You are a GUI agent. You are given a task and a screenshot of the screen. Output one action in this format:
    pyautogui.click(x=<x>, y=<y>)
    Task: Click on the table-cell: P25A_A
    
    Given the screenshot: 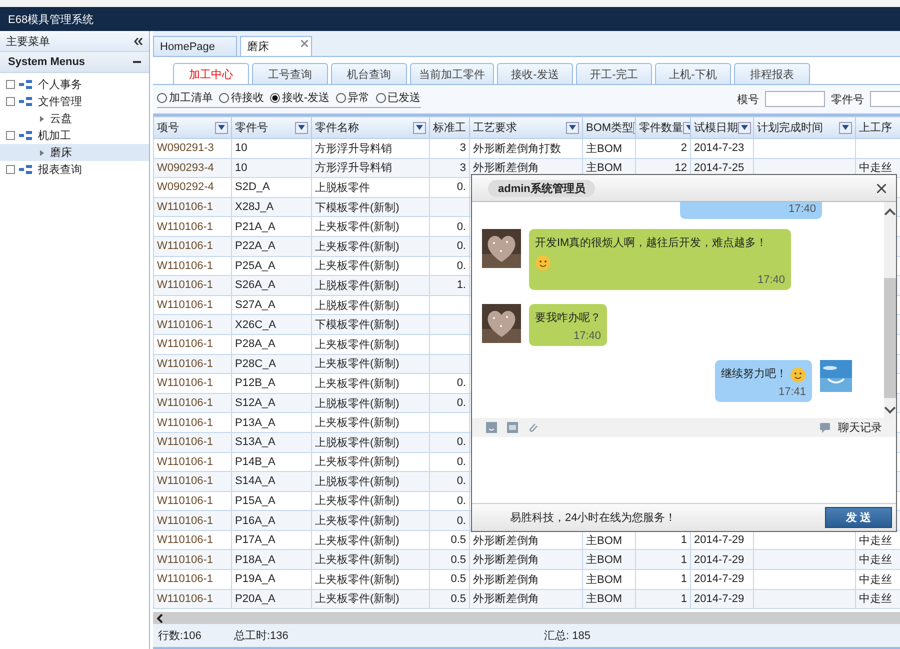 What is the action you would take?
    pyautogui.click(x=255, y=266)
    